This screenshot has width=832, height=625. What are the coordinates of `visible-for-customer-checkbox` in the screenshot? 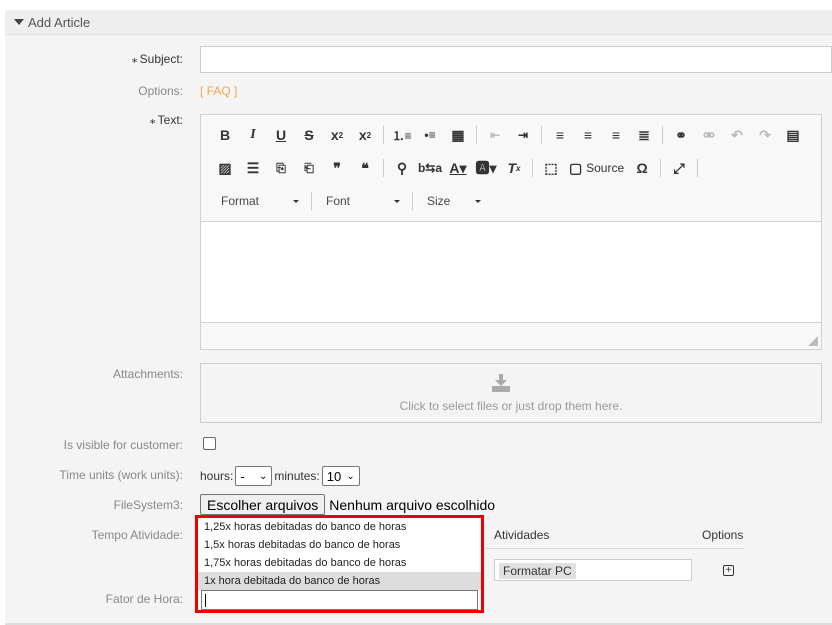 It's located at (209, 443).